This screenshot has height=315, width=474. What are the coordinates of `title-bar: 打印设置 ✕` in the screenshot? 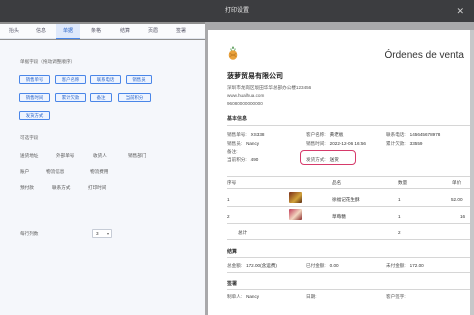 It's located at (237, 11).